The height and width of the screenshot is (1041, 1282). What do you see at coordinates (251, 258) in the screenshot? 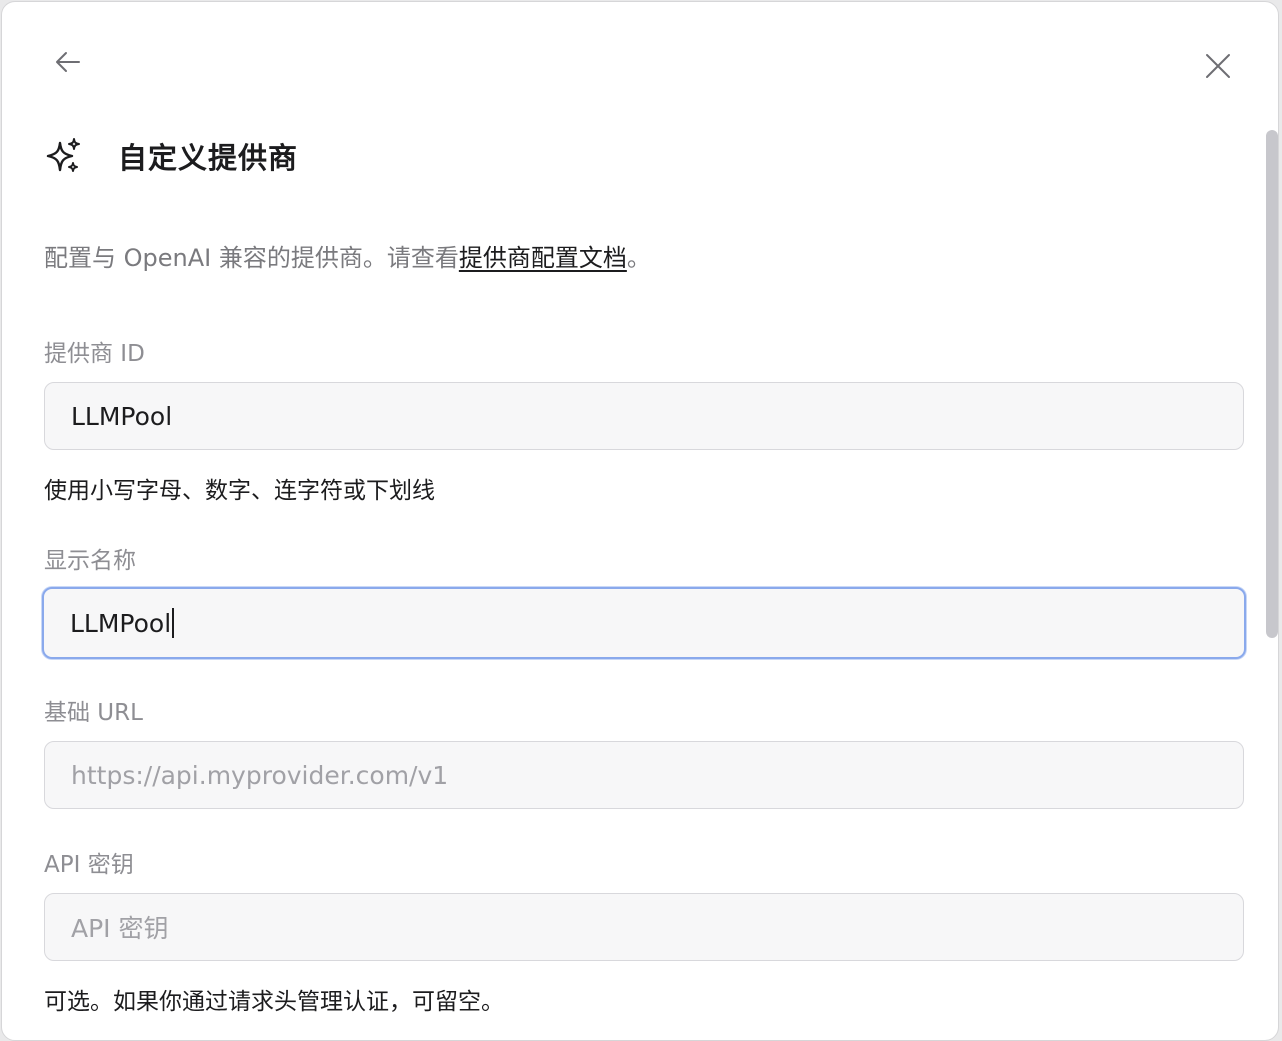
I see `description-text: 配置与 OpenAI 兼容的提供商。请查看` at bounding box center [251, 258].